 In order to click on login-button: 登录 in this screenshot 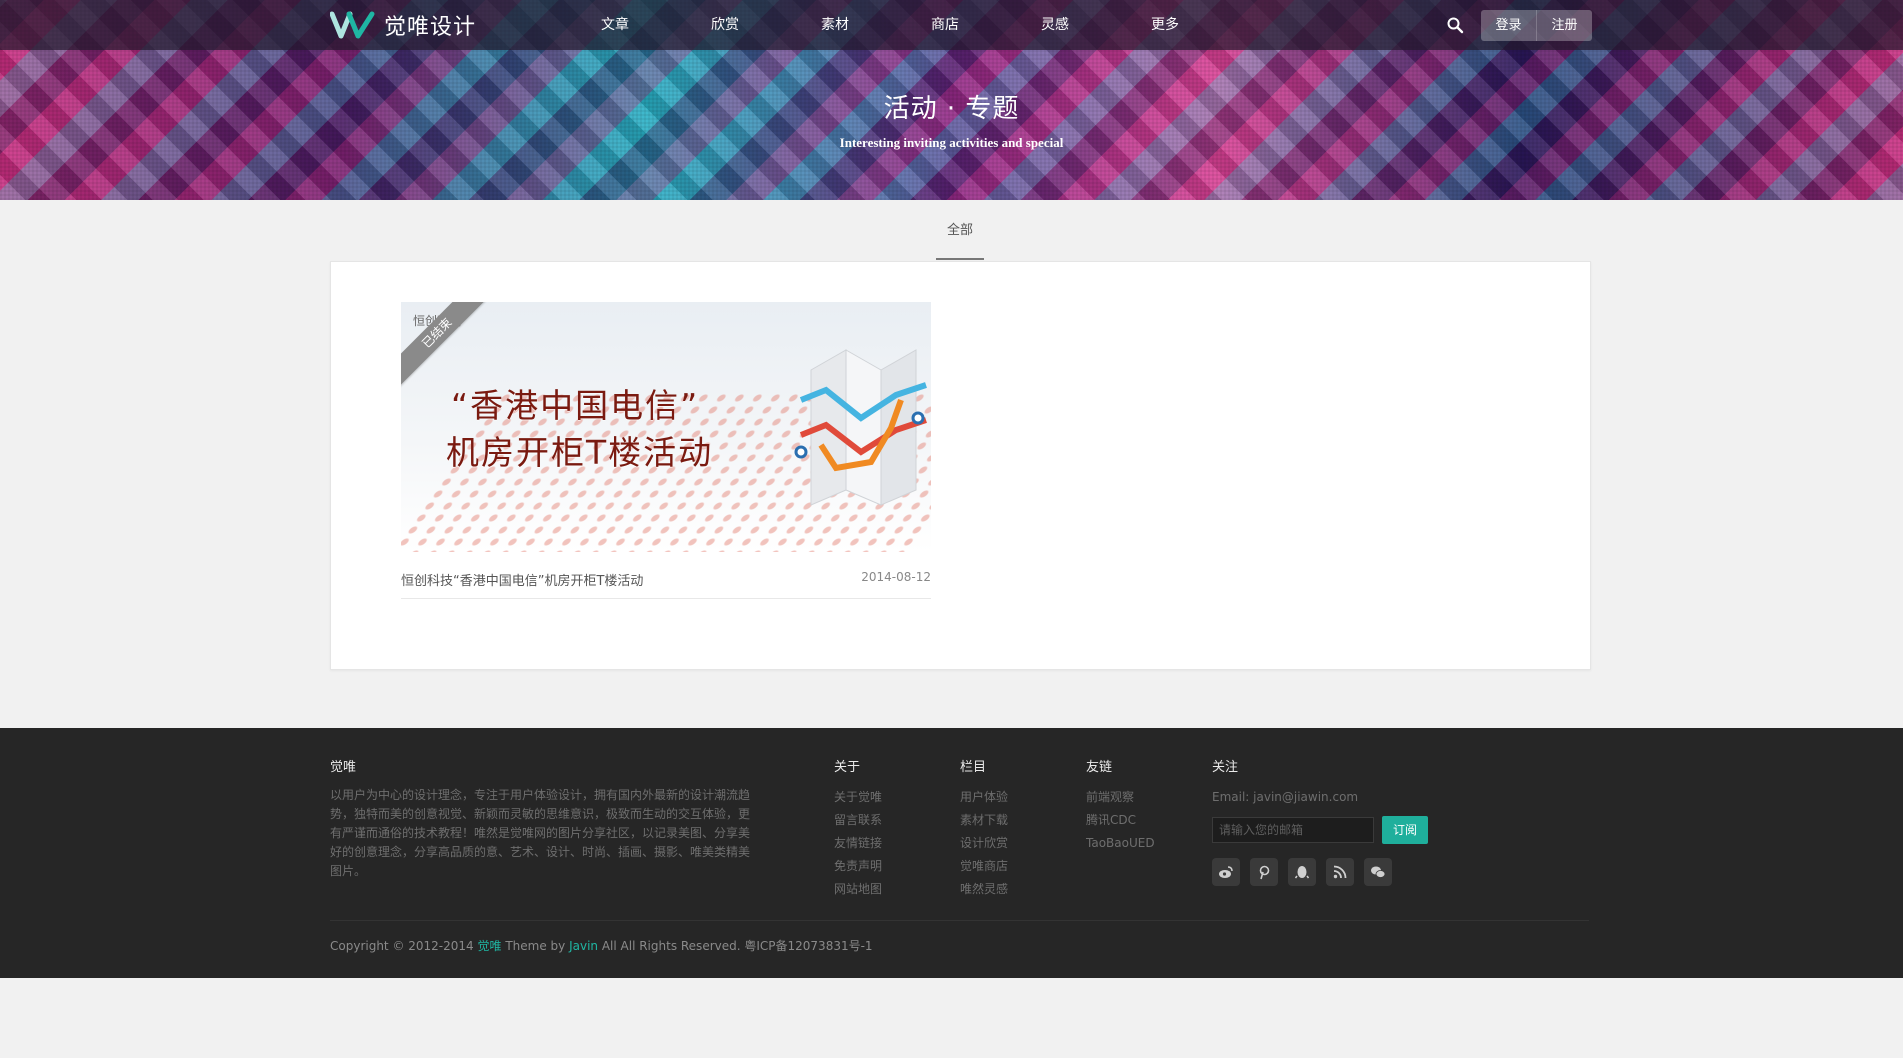, I will do `click(1508, 25)`.